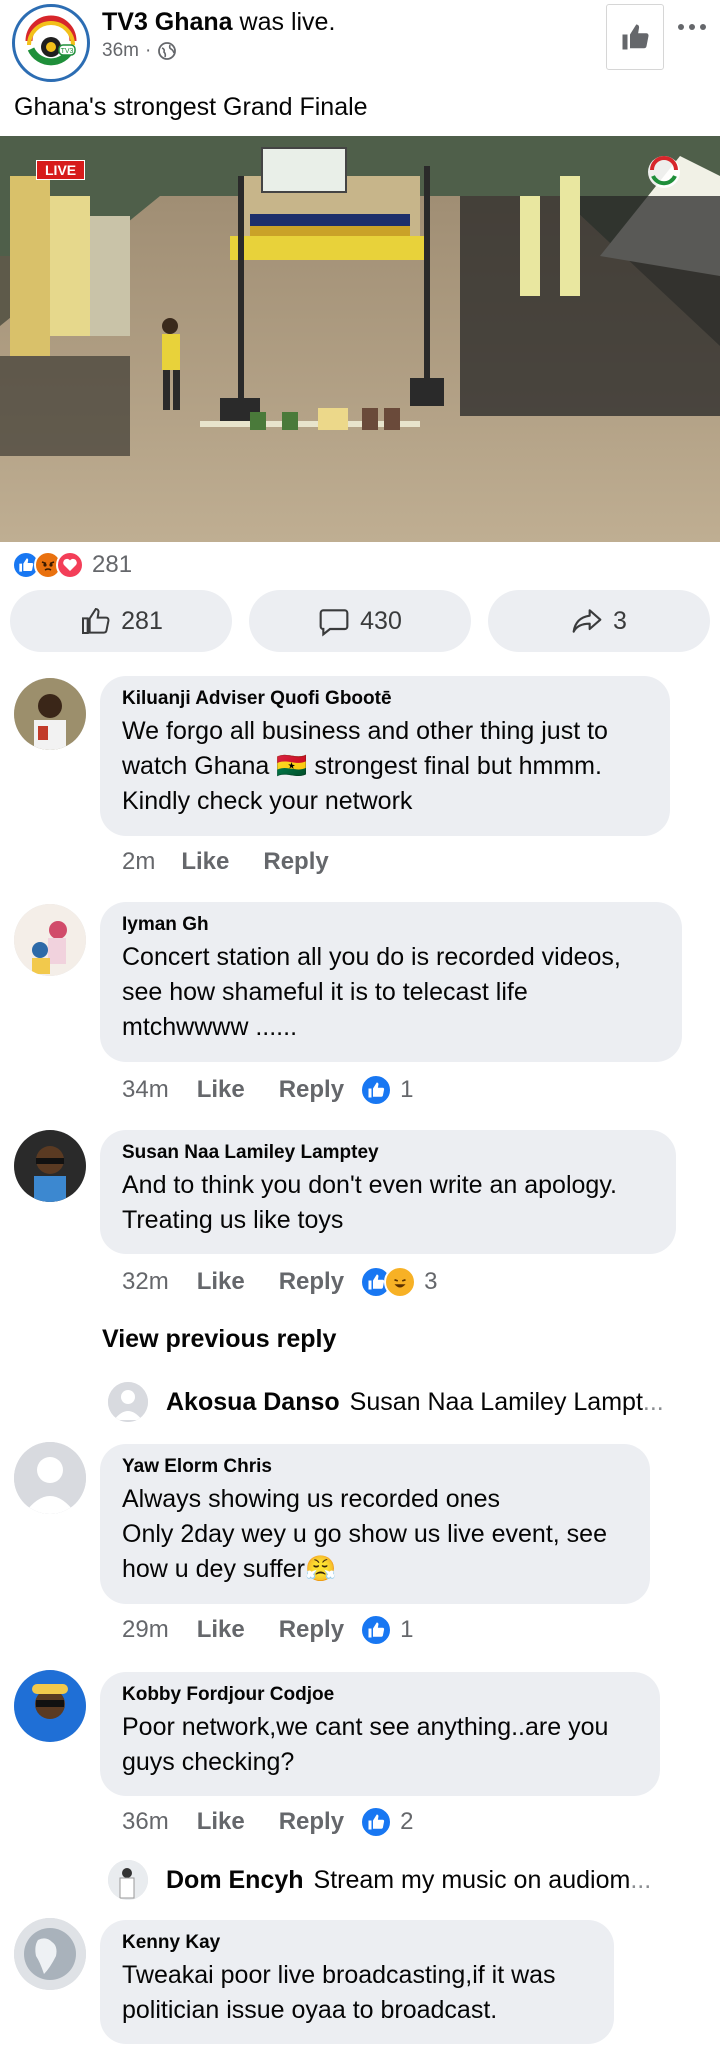 The width and height of the screenshot is (720, 2051). Describe the element at coordinates (587, 621) in the screenshot. I see `share-icon` at that location.